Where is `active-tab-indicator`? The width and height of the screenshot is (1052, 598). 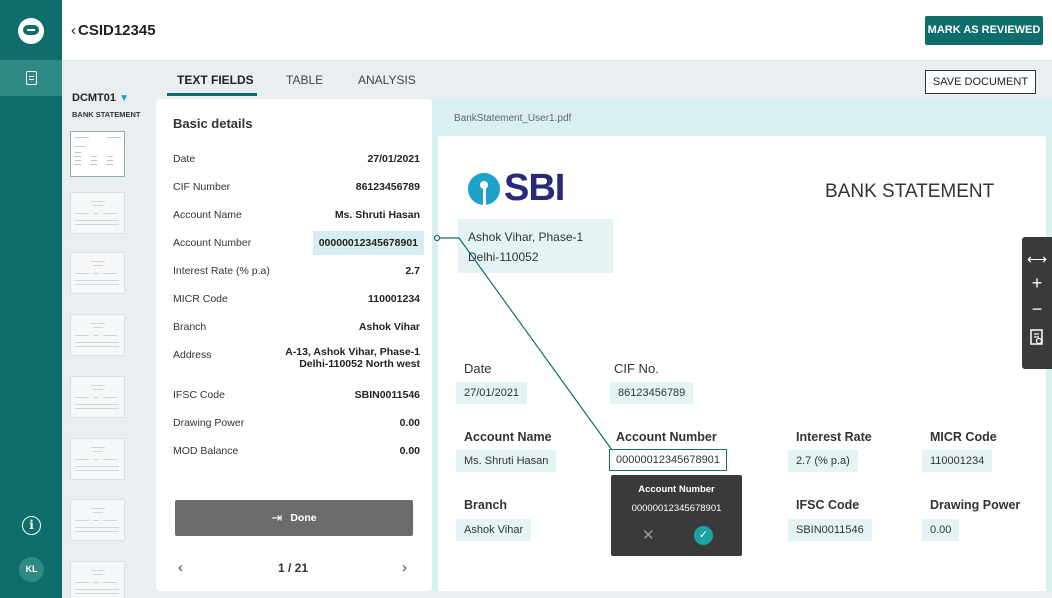
active-tab-indicator is located at coordinates (212, 94).